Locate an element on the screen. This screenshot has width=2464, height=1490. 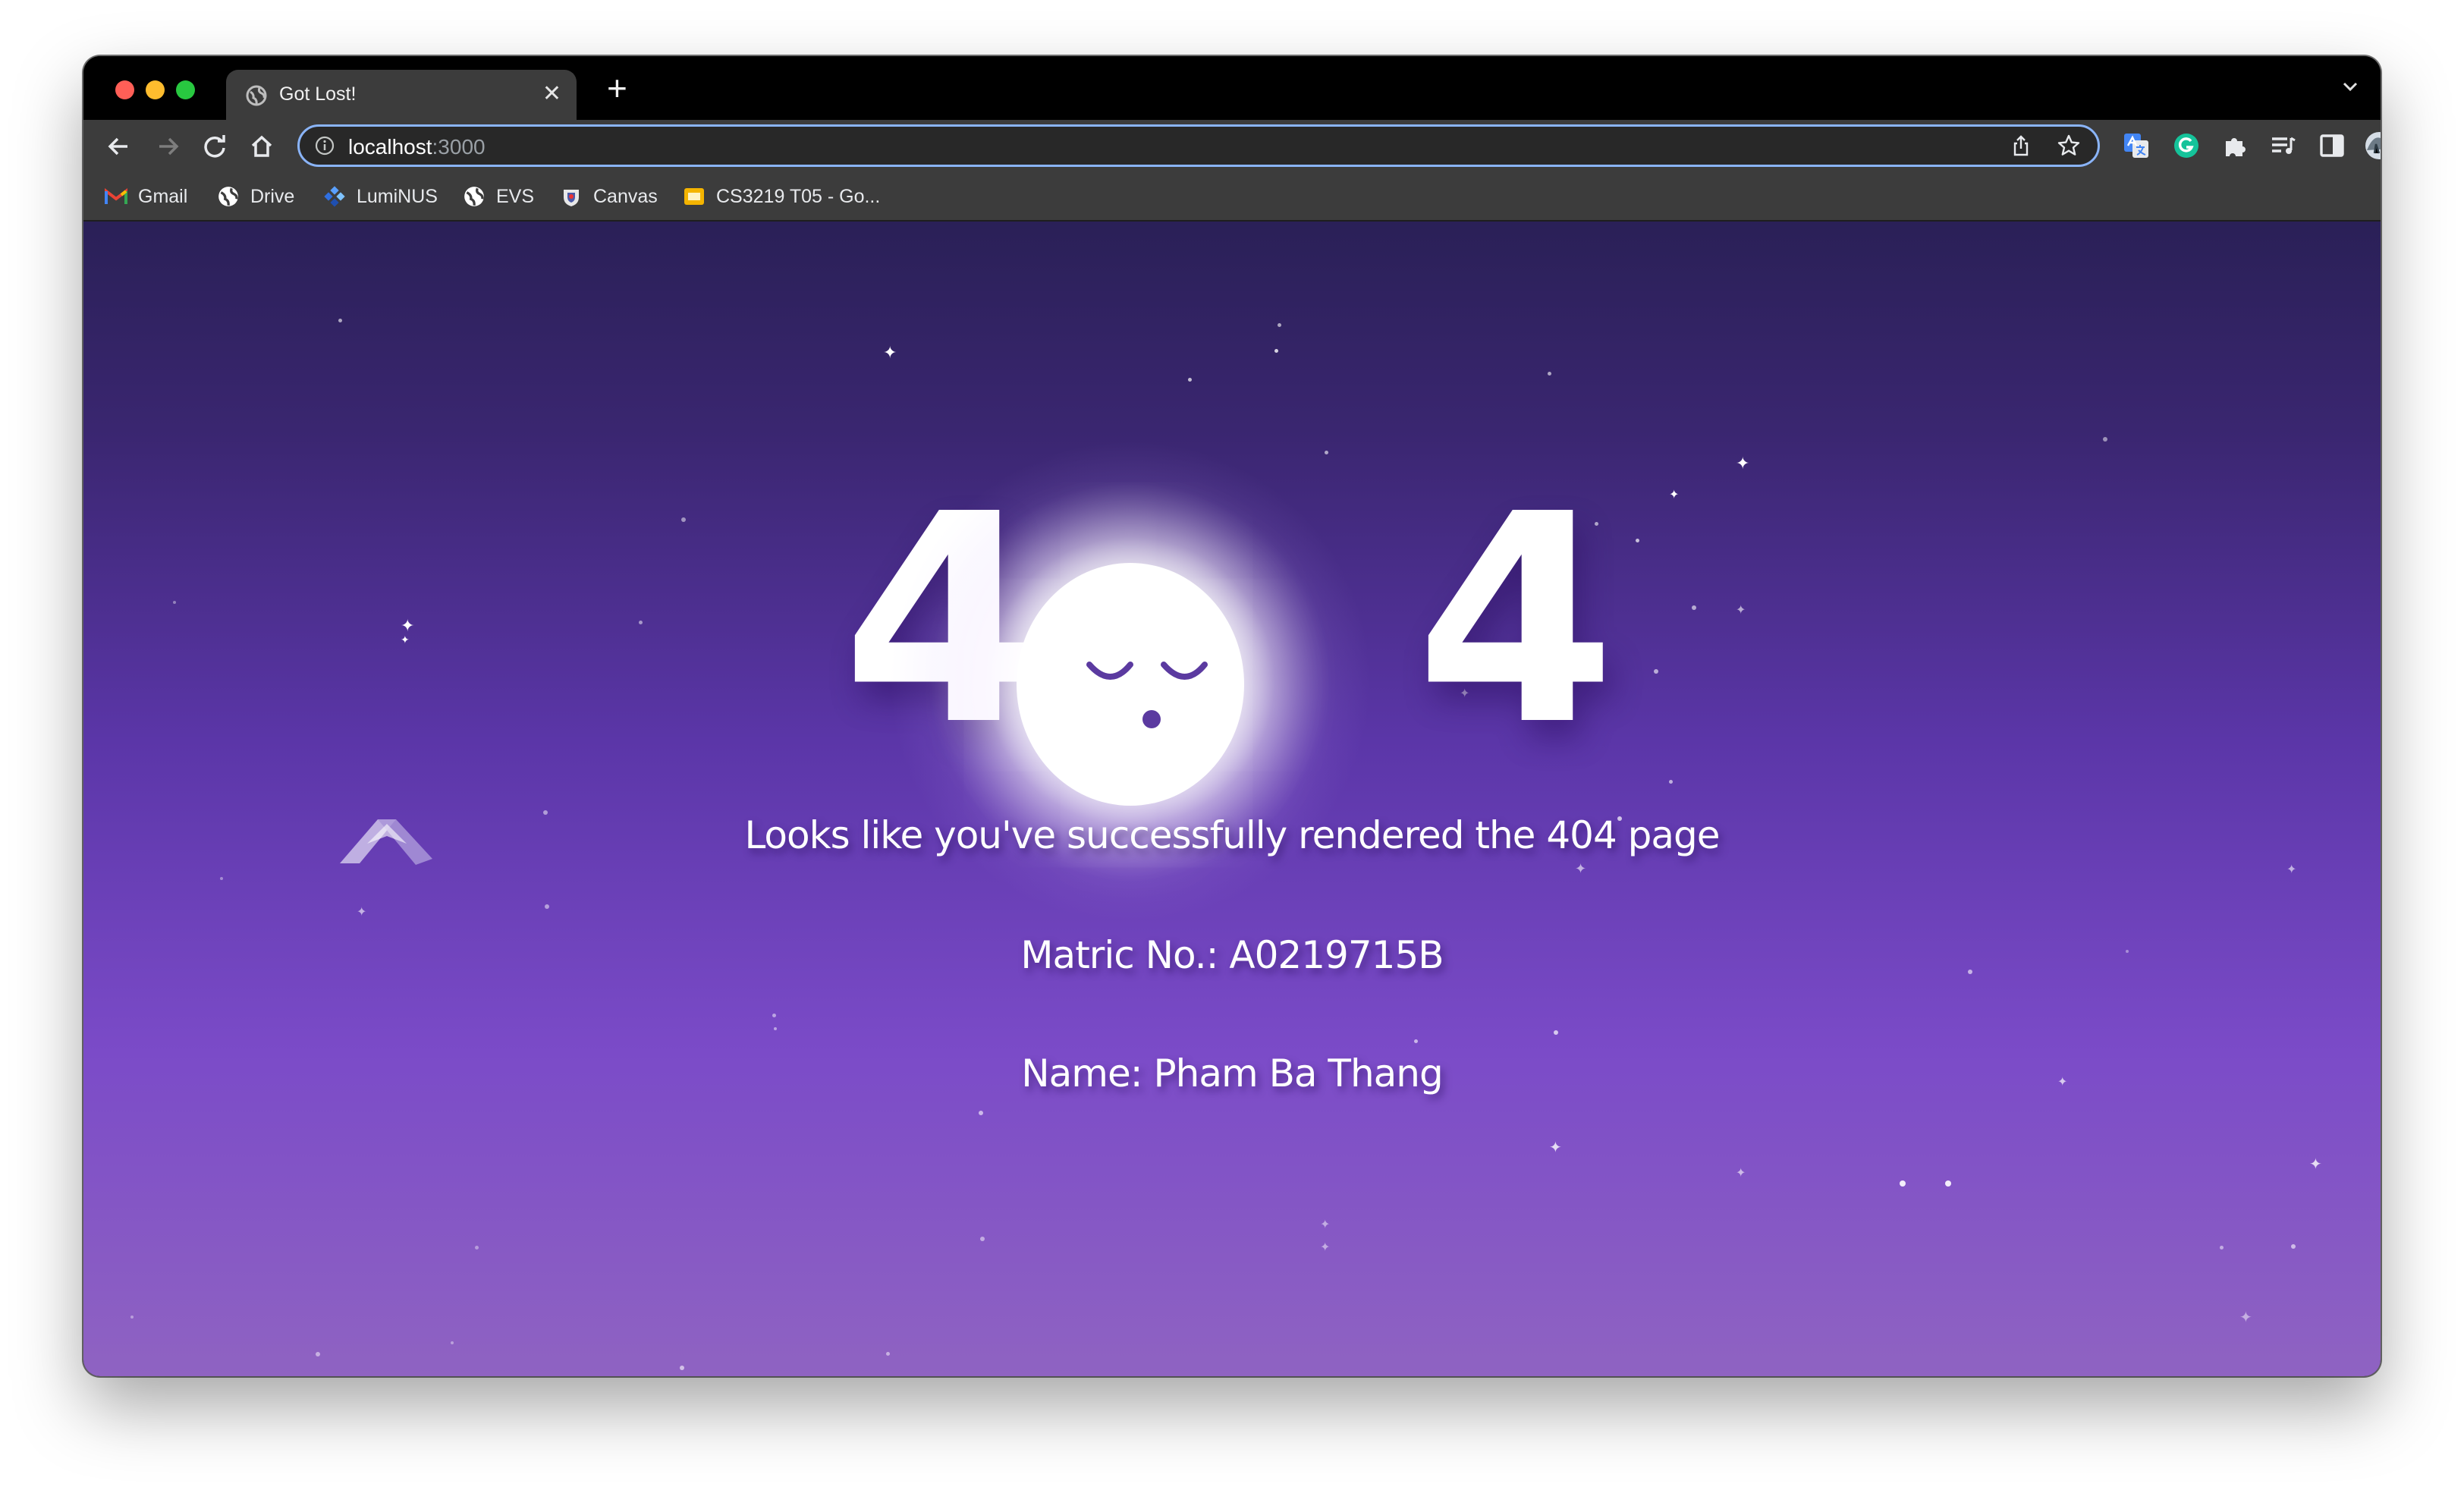
bookmark-label: LumiNUS is located at coordinates (397, 196).